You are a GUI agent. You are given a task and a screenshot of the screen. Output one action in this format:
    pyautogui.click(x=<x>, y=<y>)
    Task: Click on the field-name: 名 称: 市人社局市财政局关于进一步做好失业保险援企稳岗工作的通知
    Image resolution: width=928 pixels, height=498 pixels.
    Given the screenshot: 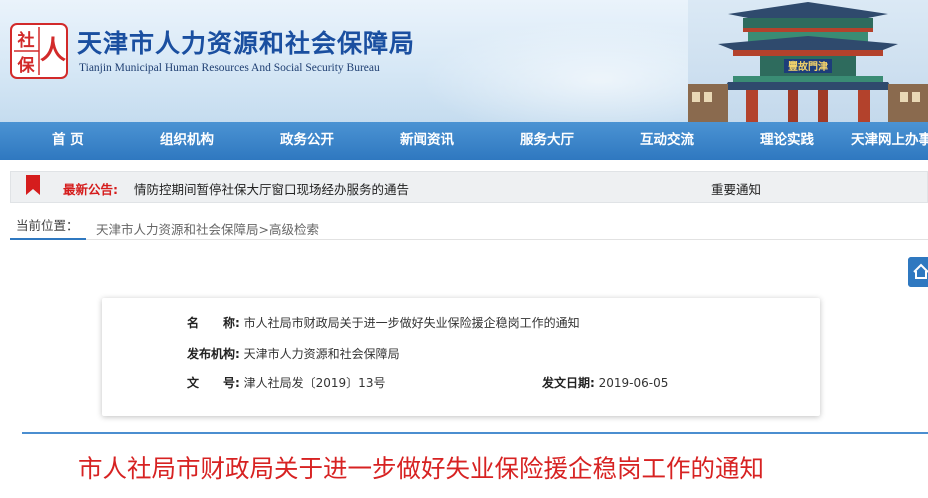 What is the action you would take?
    pyautogui.click(x=383, y=322)
    